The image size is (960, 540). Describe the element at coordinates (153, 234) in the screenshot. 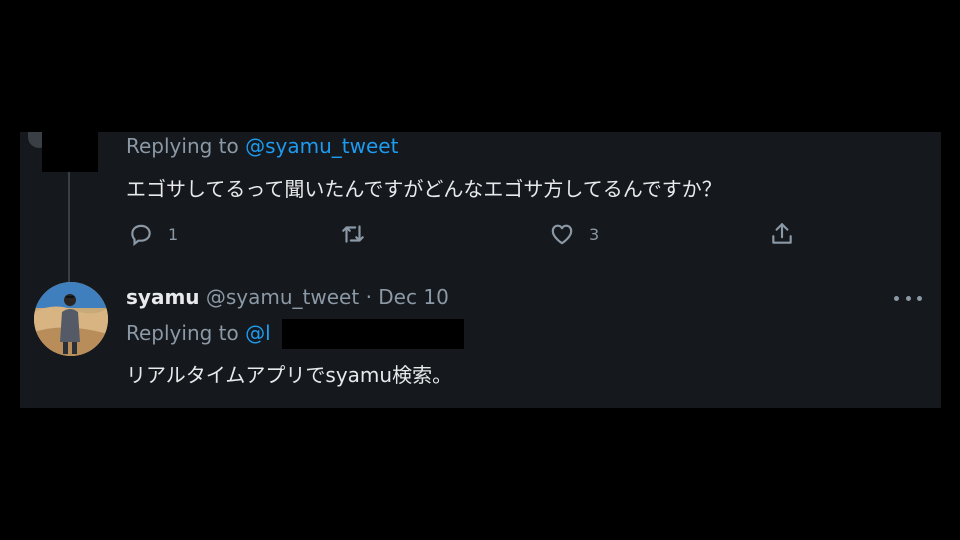

I see `reply-button: 1` at that location.